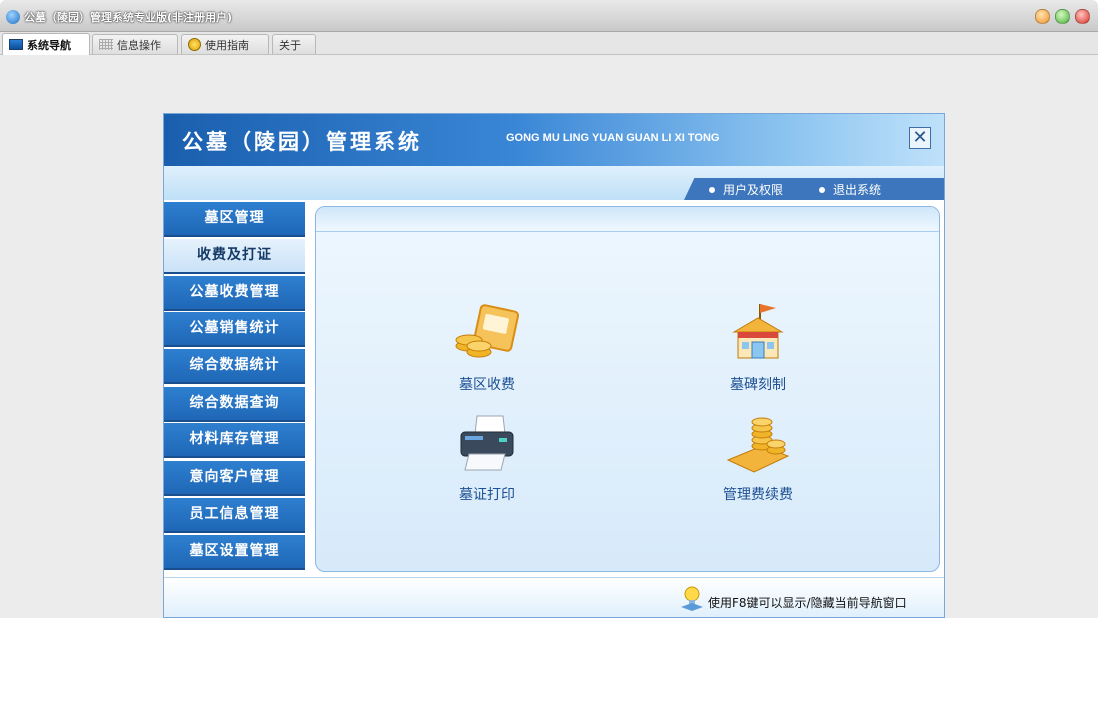 Image resolution: width=1098 pixels, height=712 pixels. Describe the element at coordinates (302, 141) in the screenshot. I see `panel-title: 公墓（陵园）管理系统` at that location.